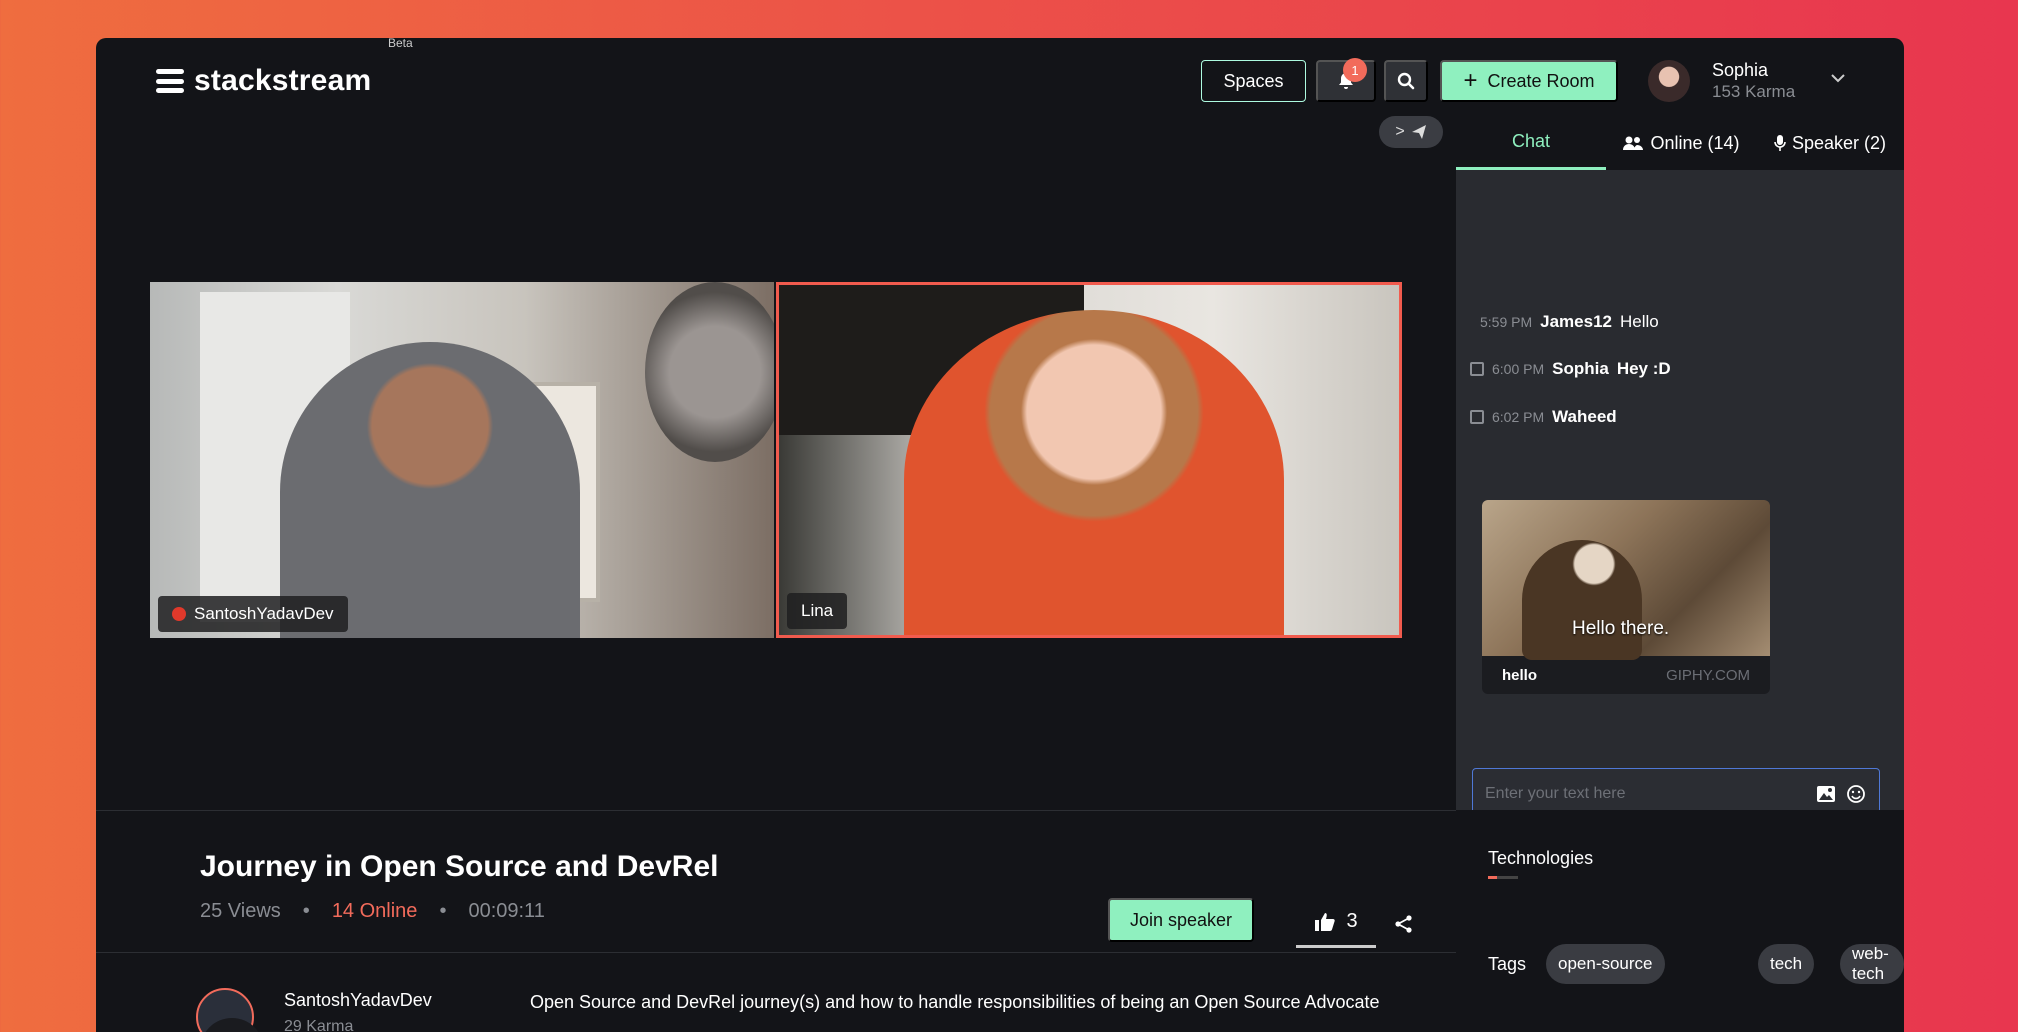 This screenshot has height=1032, width=2018. Describe the element at coordinates (1584, 417) in the screenshot. I see `message-author: Waheed` at that location.